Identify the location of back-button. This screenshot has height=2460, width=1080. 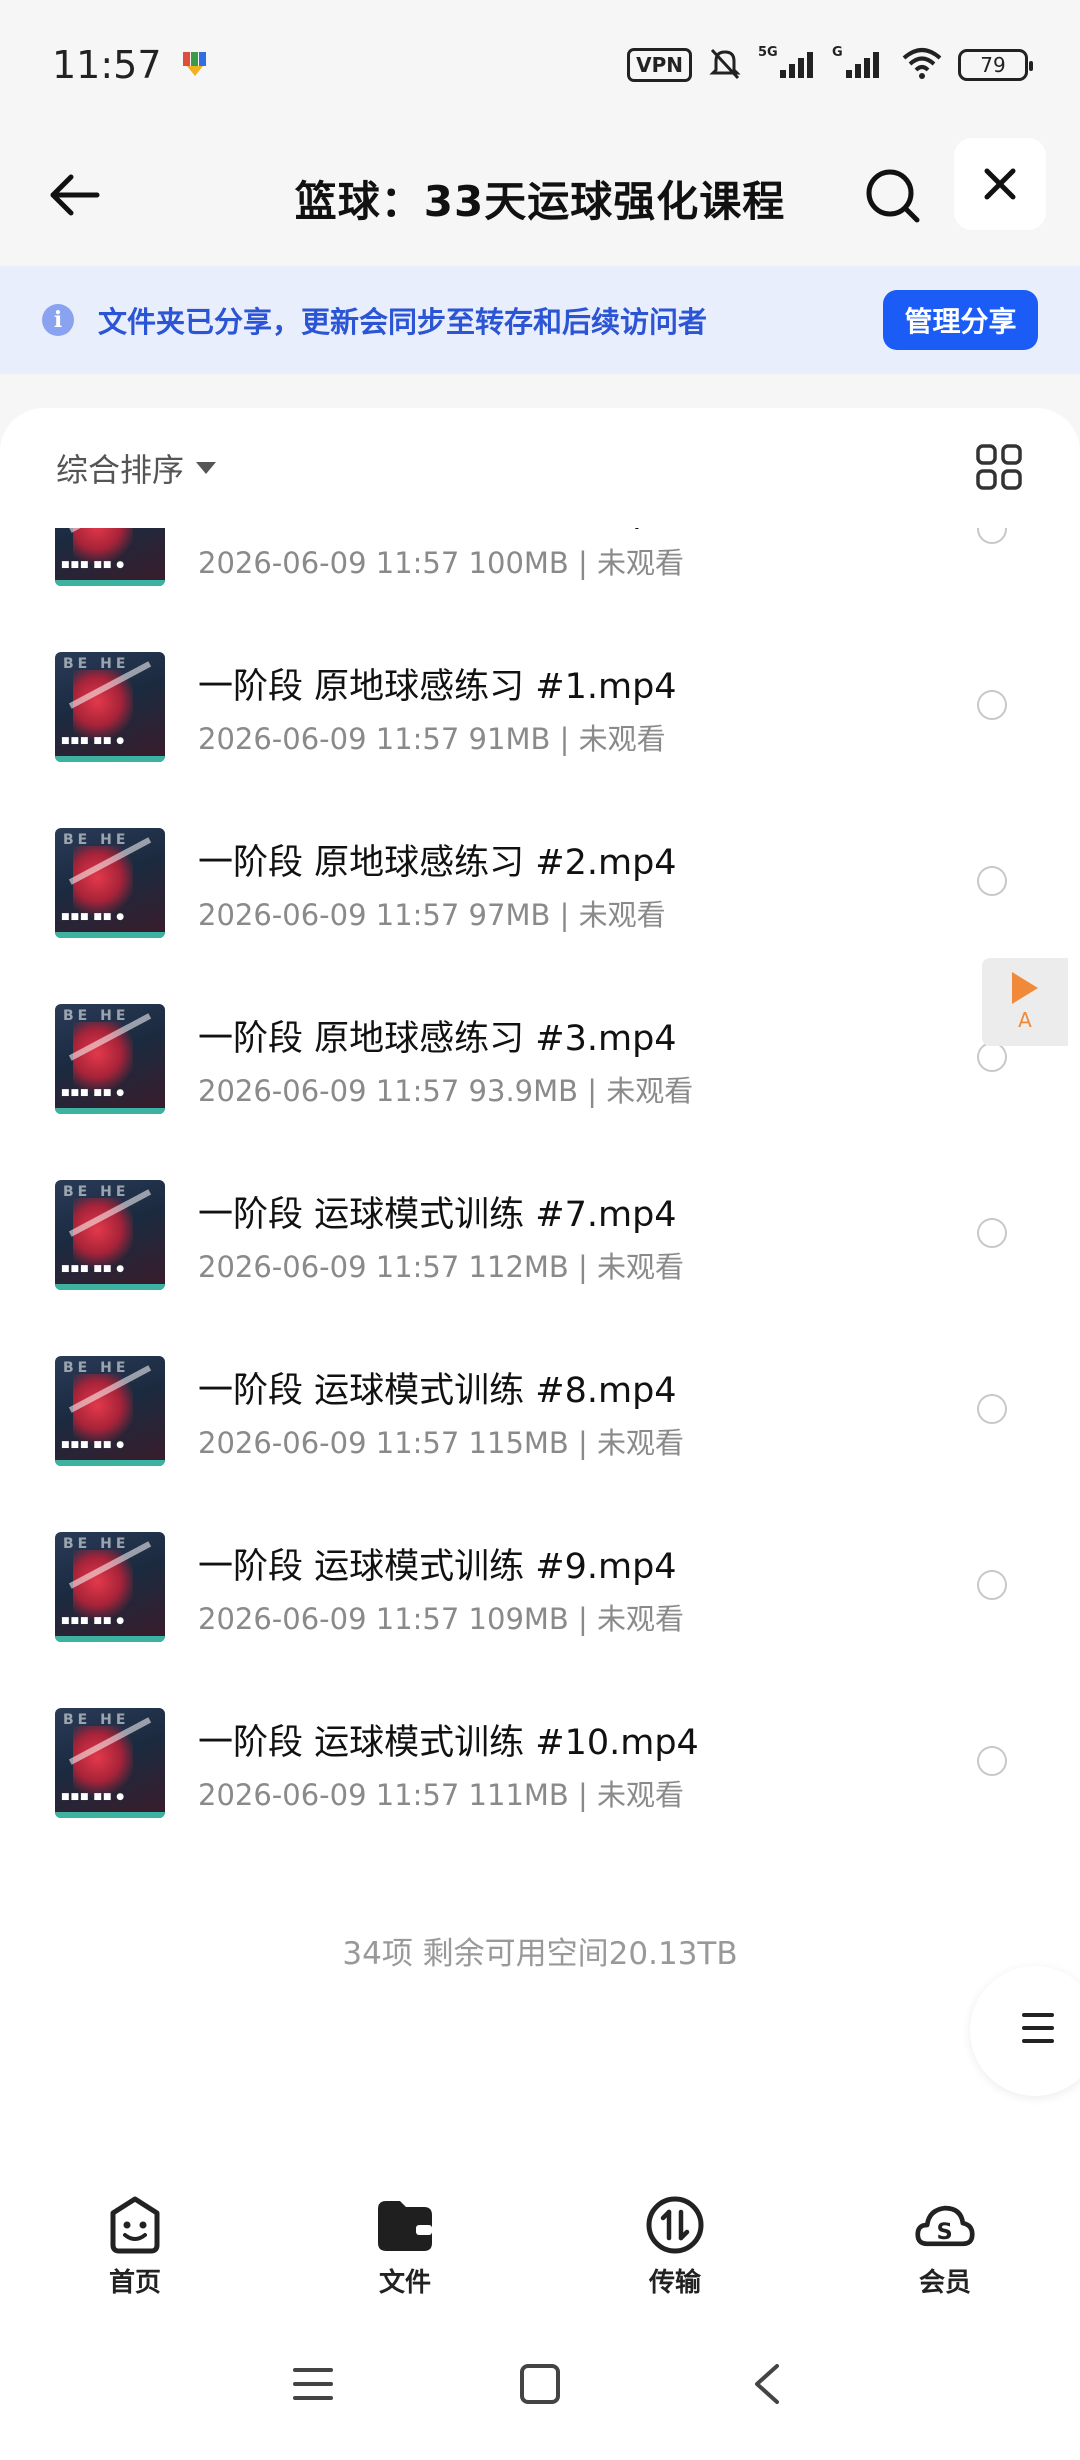
(75, 195).